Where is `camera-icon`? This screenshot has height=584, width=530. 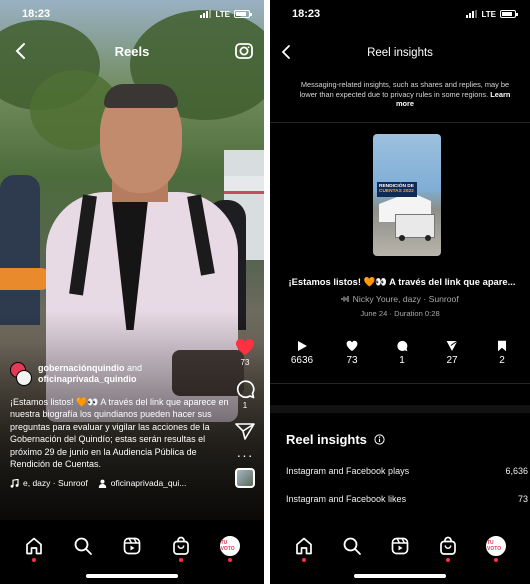 camera-icon is located at coordinates (244, 51).